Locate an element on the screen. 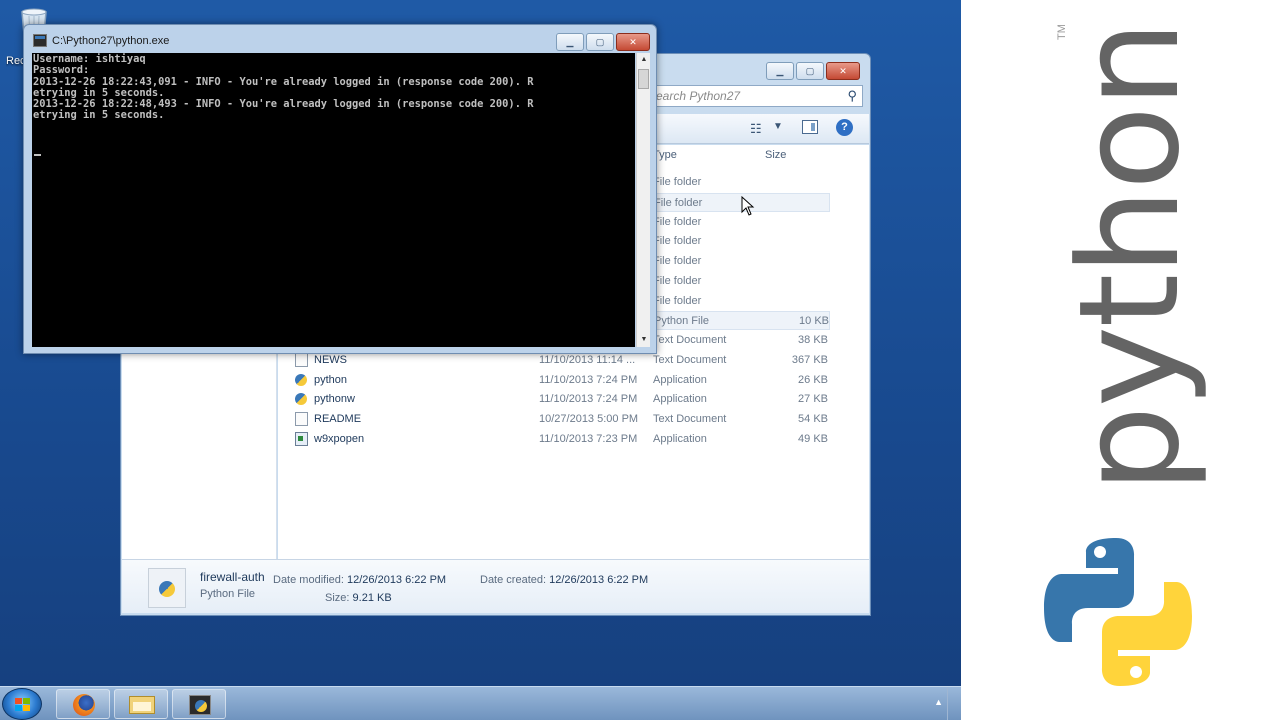 The height and width of the screenshot is (720, 1280). console-line: etrying in 5 seconds. is located at coordinates (99, 115).